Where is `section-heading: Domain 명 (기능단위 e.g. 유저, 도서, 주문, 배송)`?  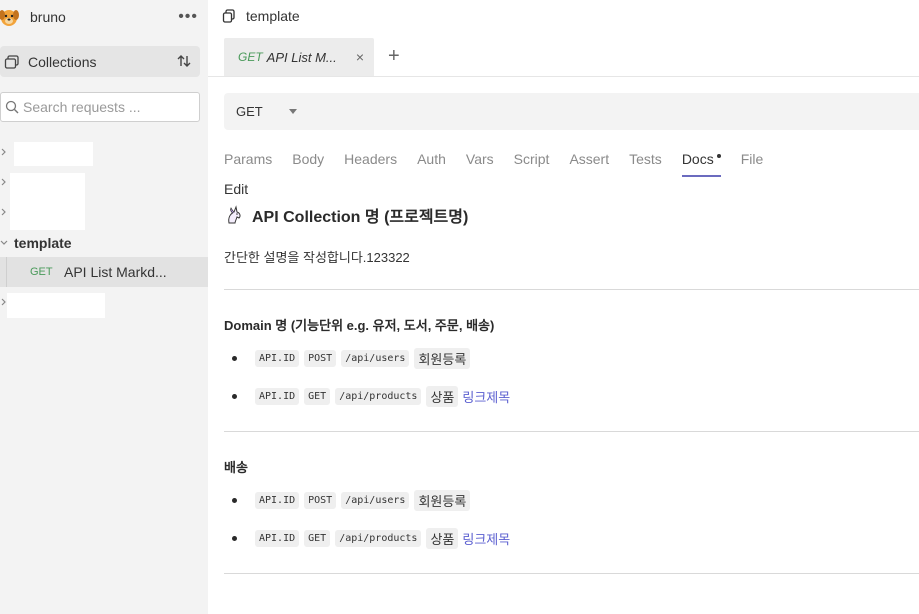 section-heading: Domain 명 (기능단위 e.g. 유저, 도서, 주문, 배송) is located at coordinates (359, 325).